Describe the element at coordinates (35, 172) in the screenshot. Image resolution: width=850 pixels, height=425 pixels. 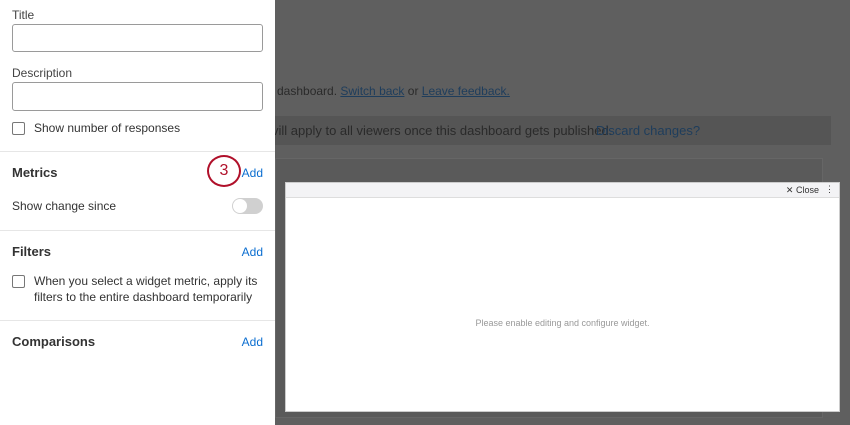
I see `metrics-heading: Metrics` at that location.